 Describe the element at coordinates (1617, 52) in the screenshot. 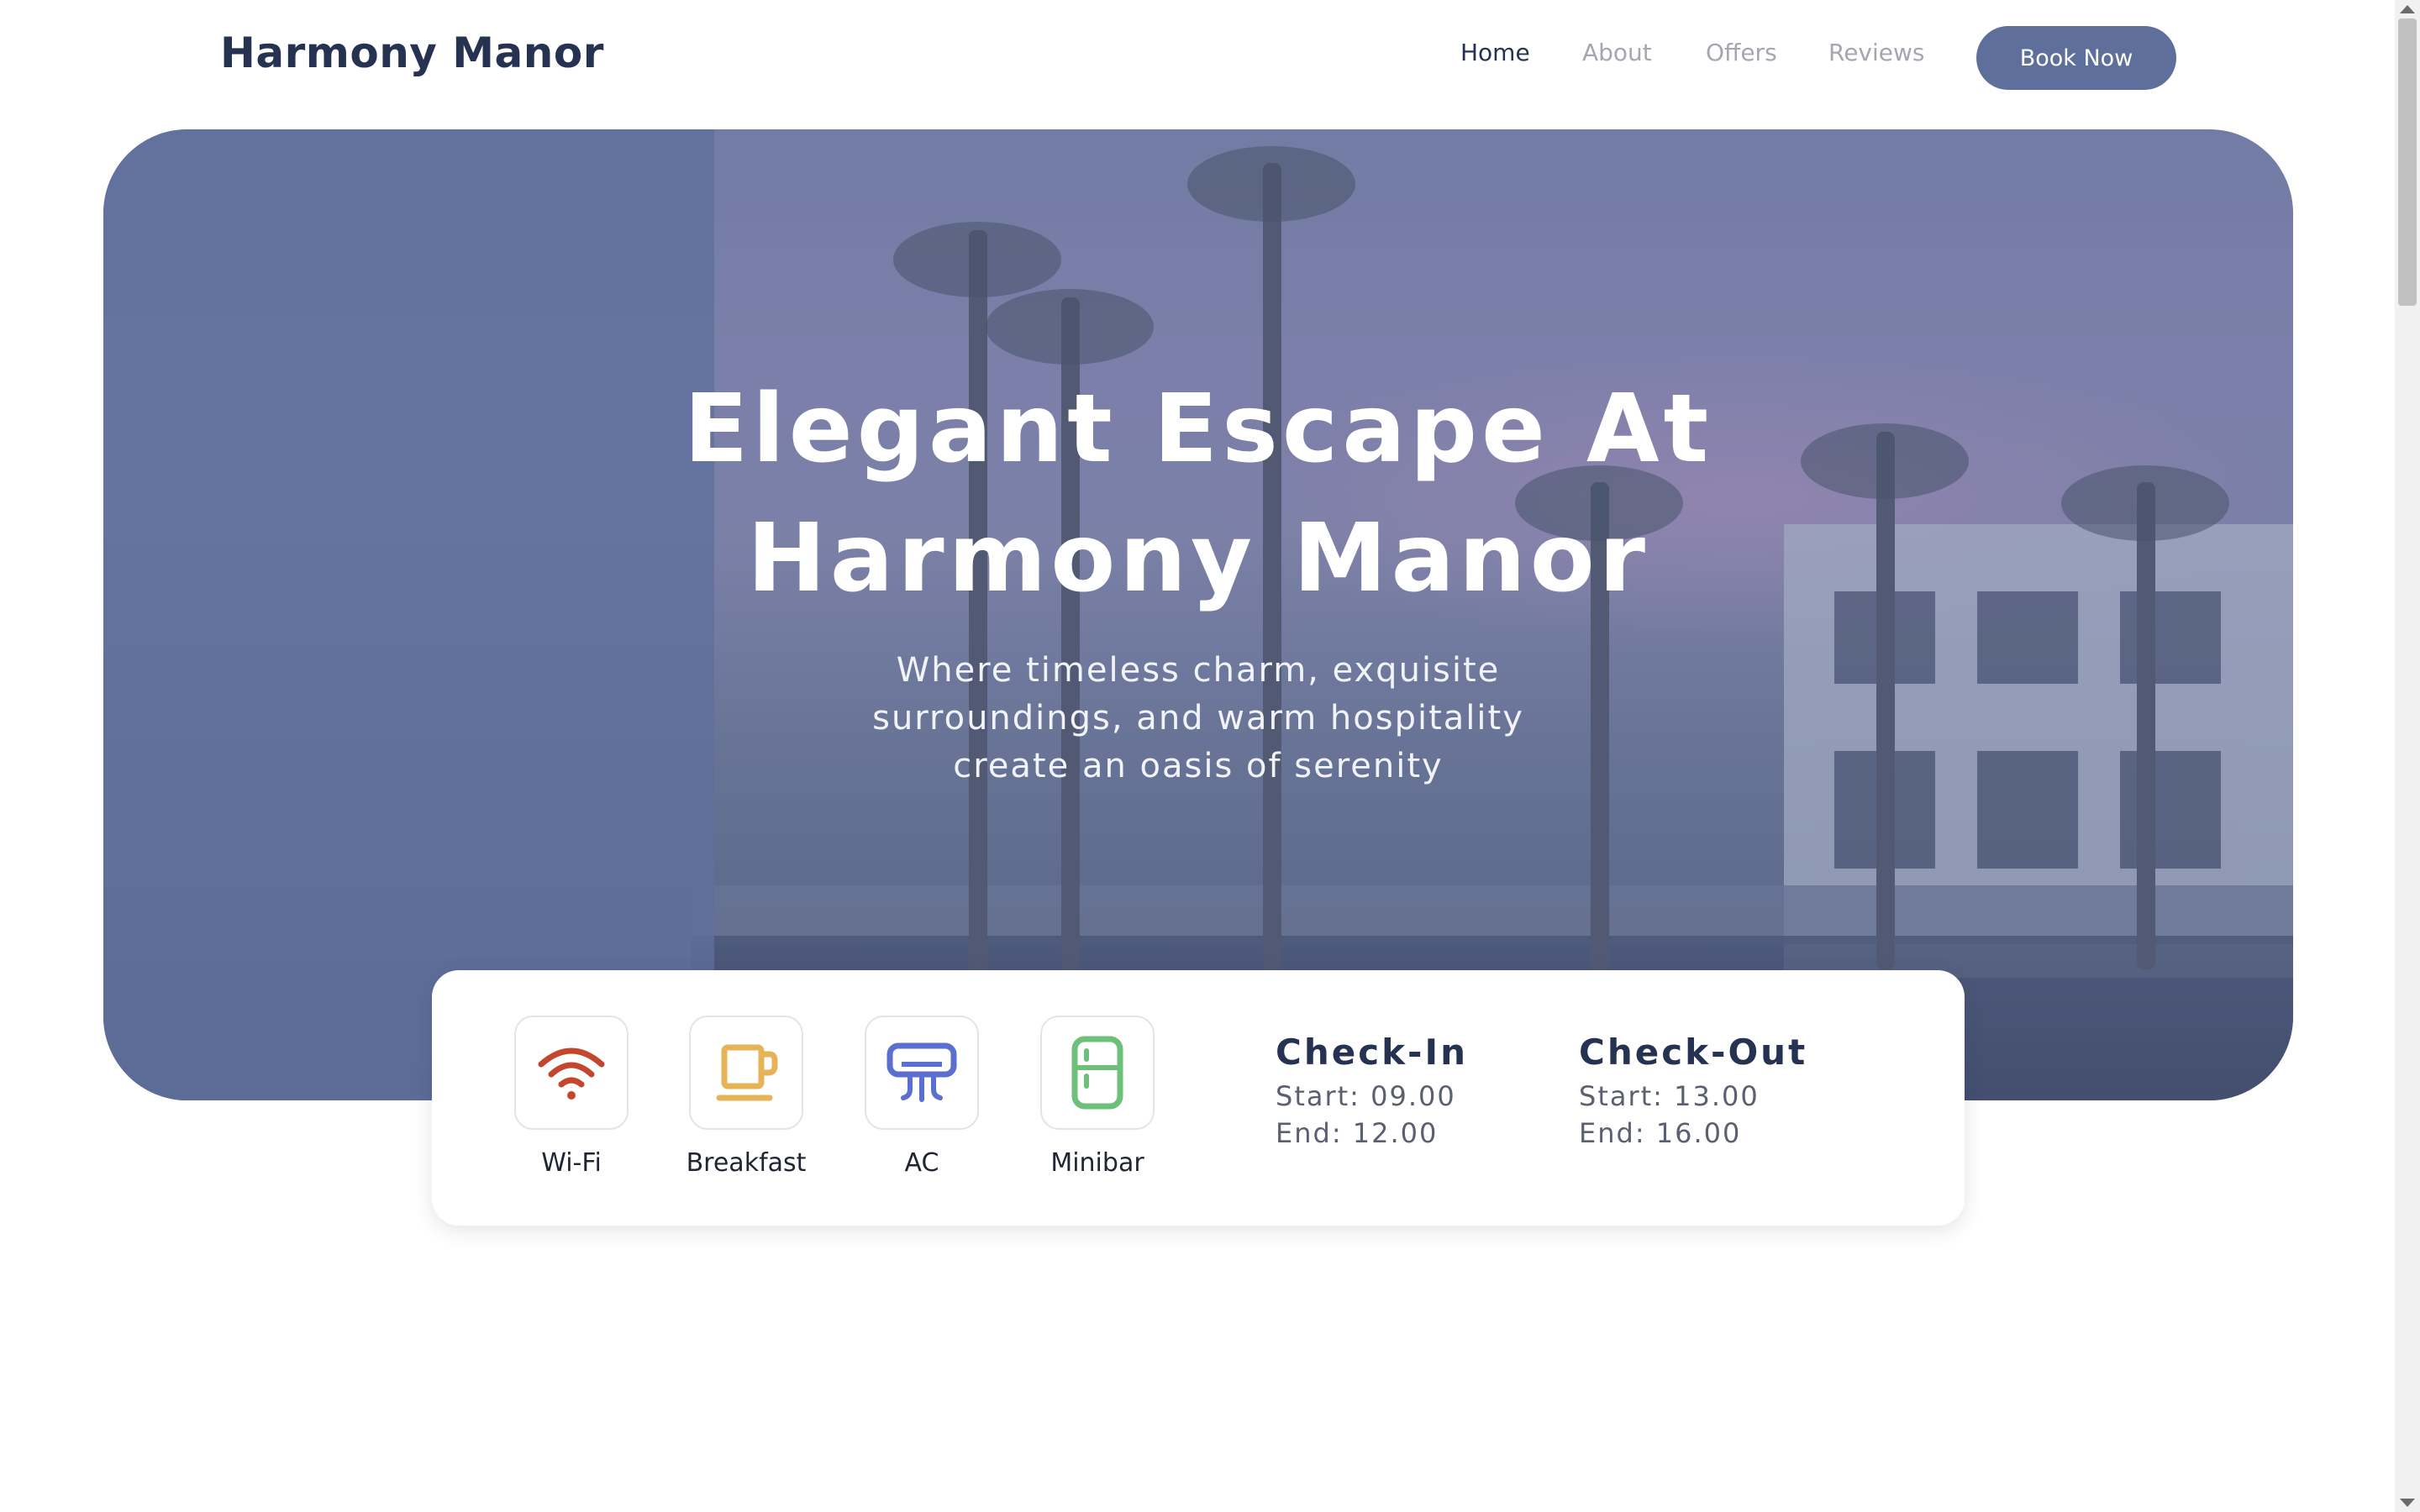

I see `nav-about: About` at that location.